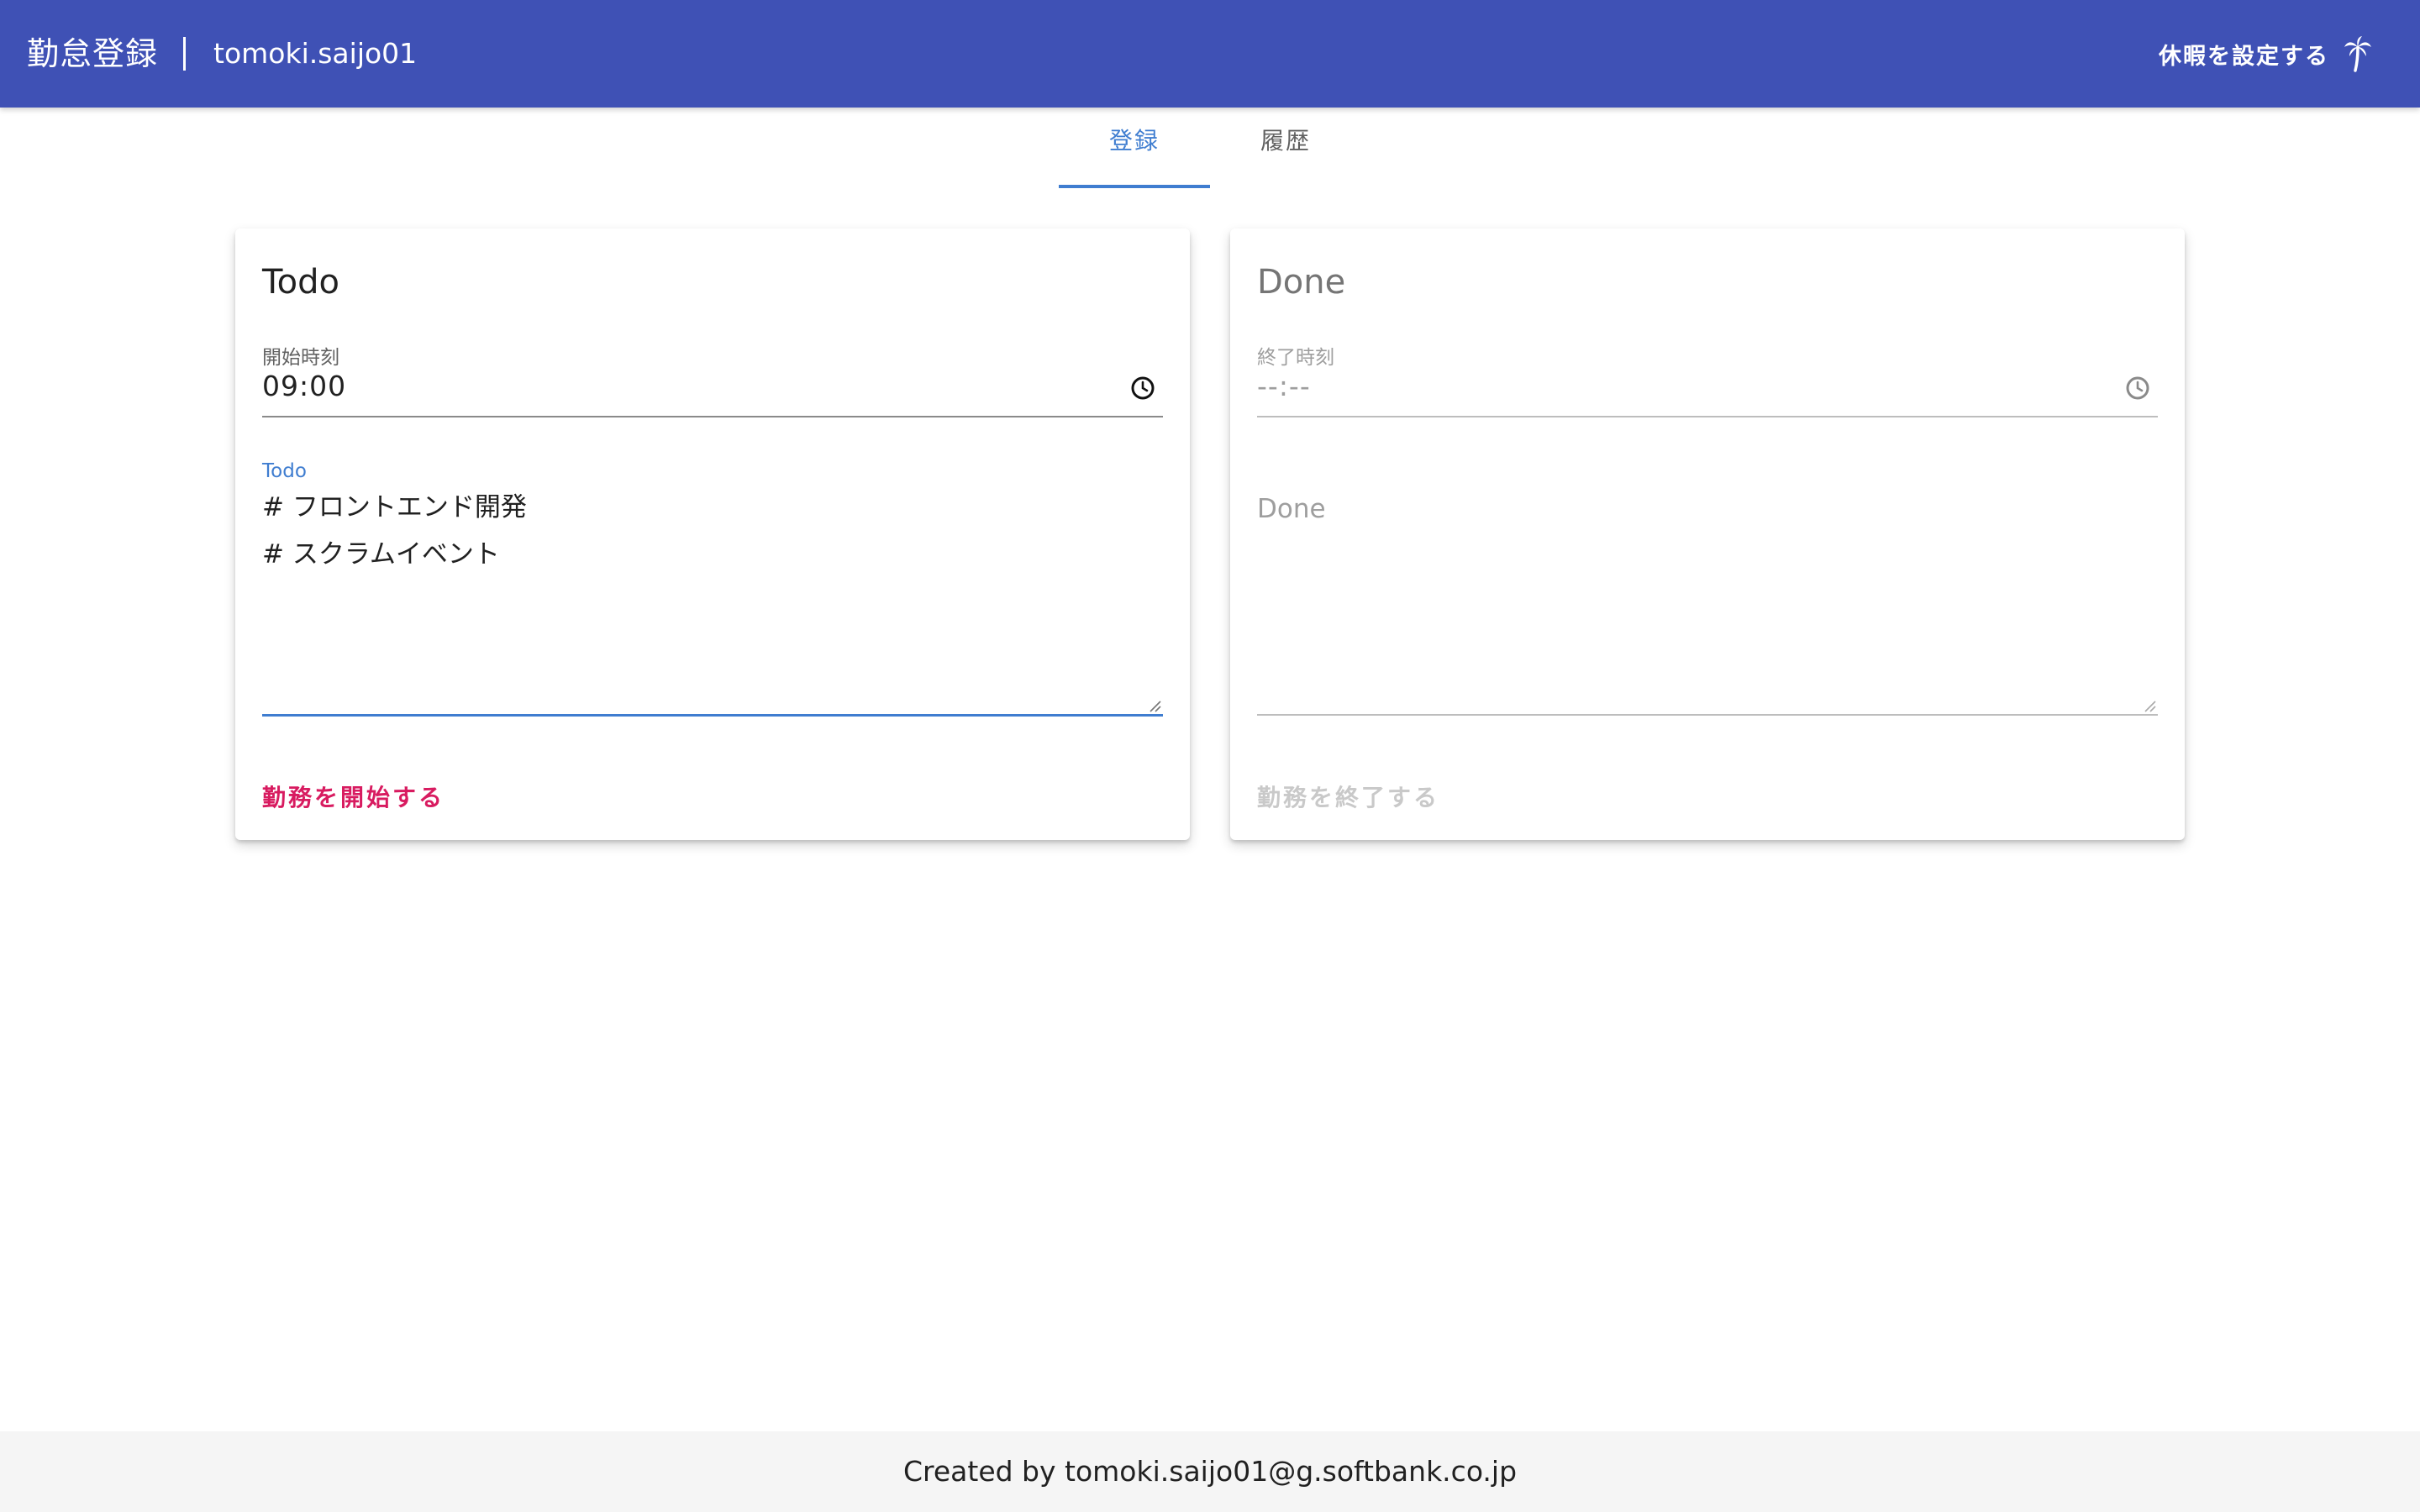 The height and width of the screenshot is (1512, 2420). Describe the element at coordinates (1301, 282) in the screenshot. I see `done-card-title: Done` at that location.